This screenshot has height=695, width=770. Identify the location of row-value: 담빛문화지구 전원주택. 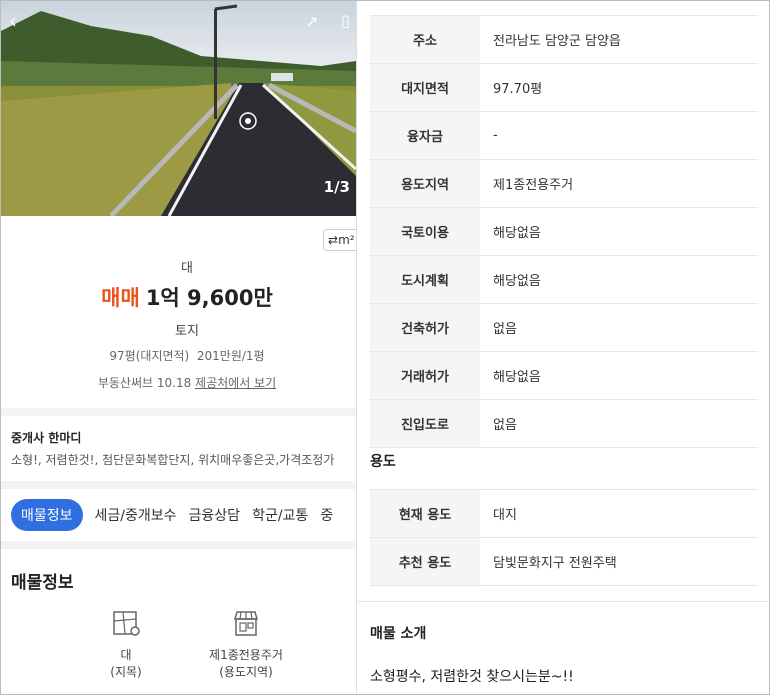
(619, 561).